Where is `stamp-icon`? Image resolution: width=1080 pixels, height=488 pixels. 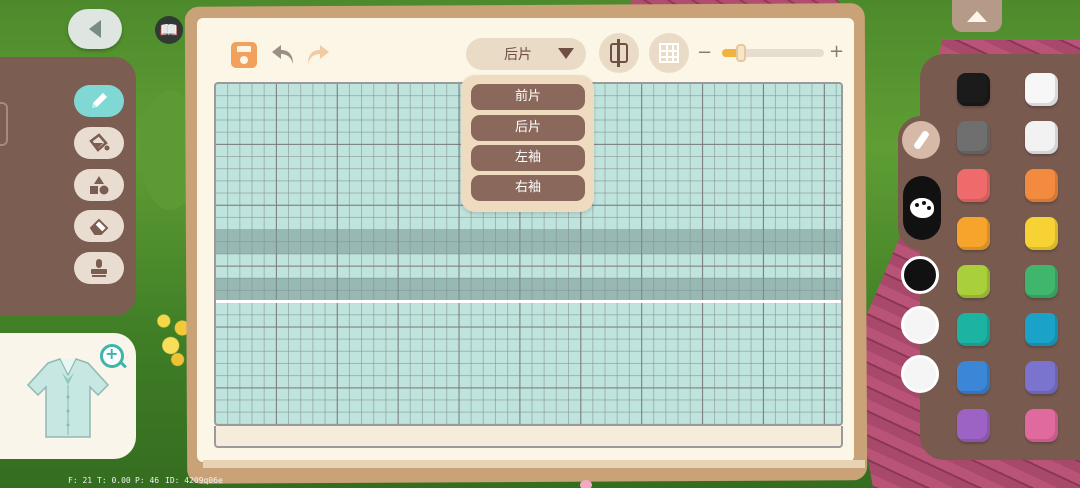
stamp-icon is located at coordinates (99, 268).